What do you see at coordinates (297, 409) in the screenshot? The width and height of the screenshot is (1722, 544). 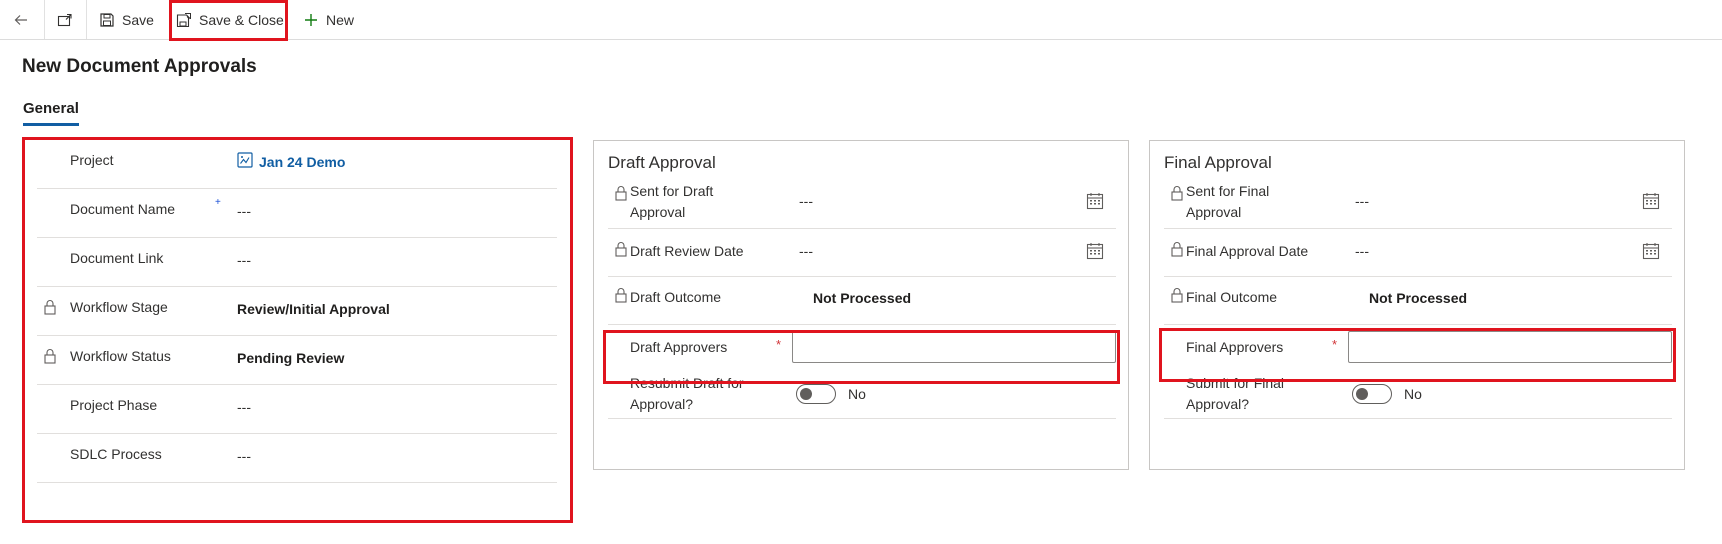 I see `project-phase-row: Project Phase ---` at bounding box center [297, 409].